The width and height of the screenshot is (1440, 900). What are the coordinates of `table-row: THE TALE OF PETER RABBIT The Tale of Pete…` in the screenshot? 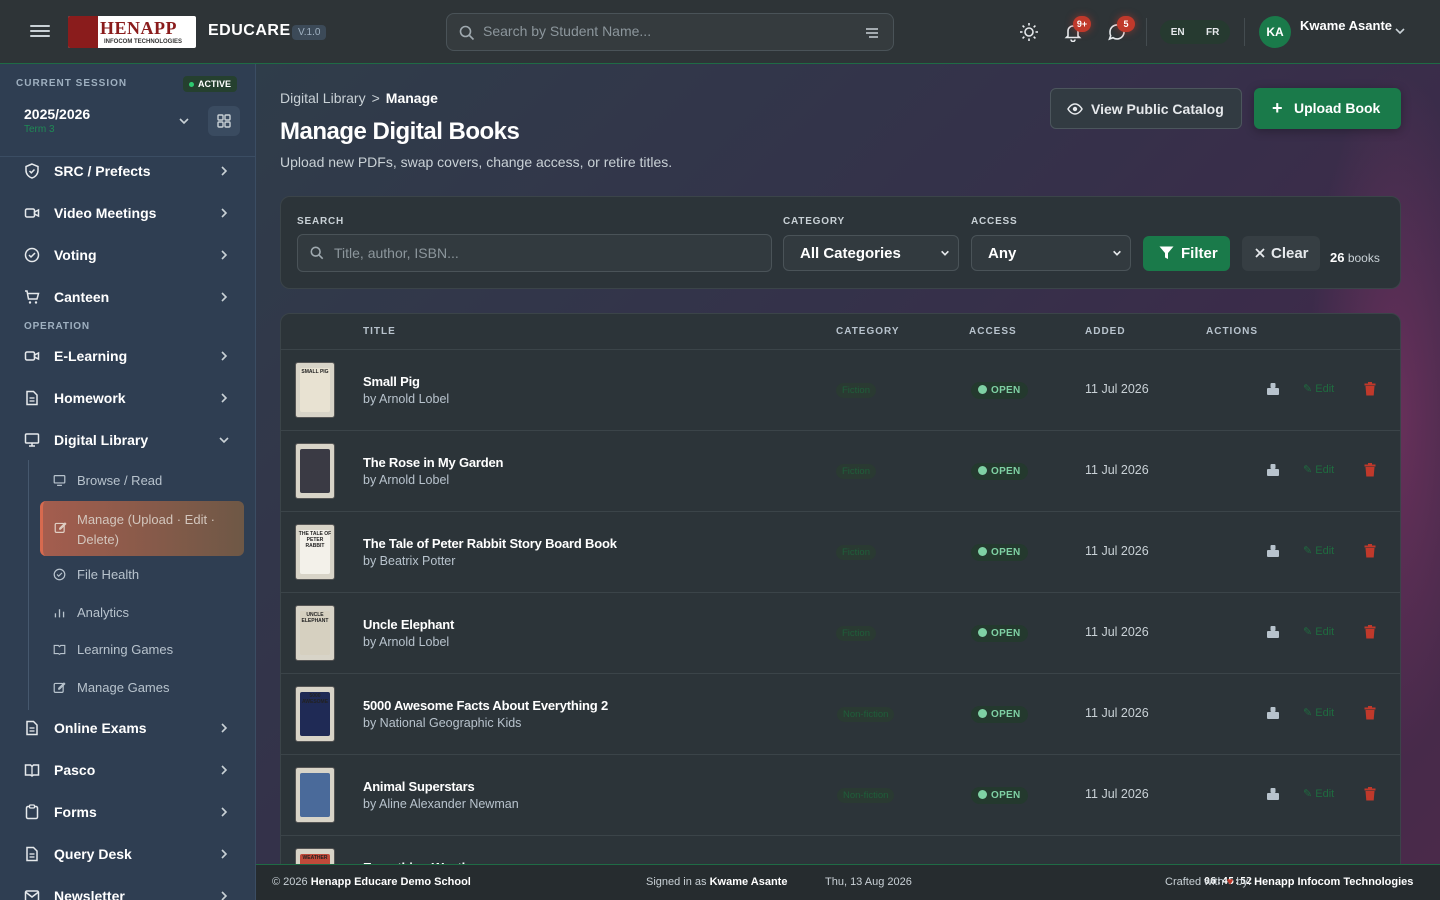 It's located at (840, 552).